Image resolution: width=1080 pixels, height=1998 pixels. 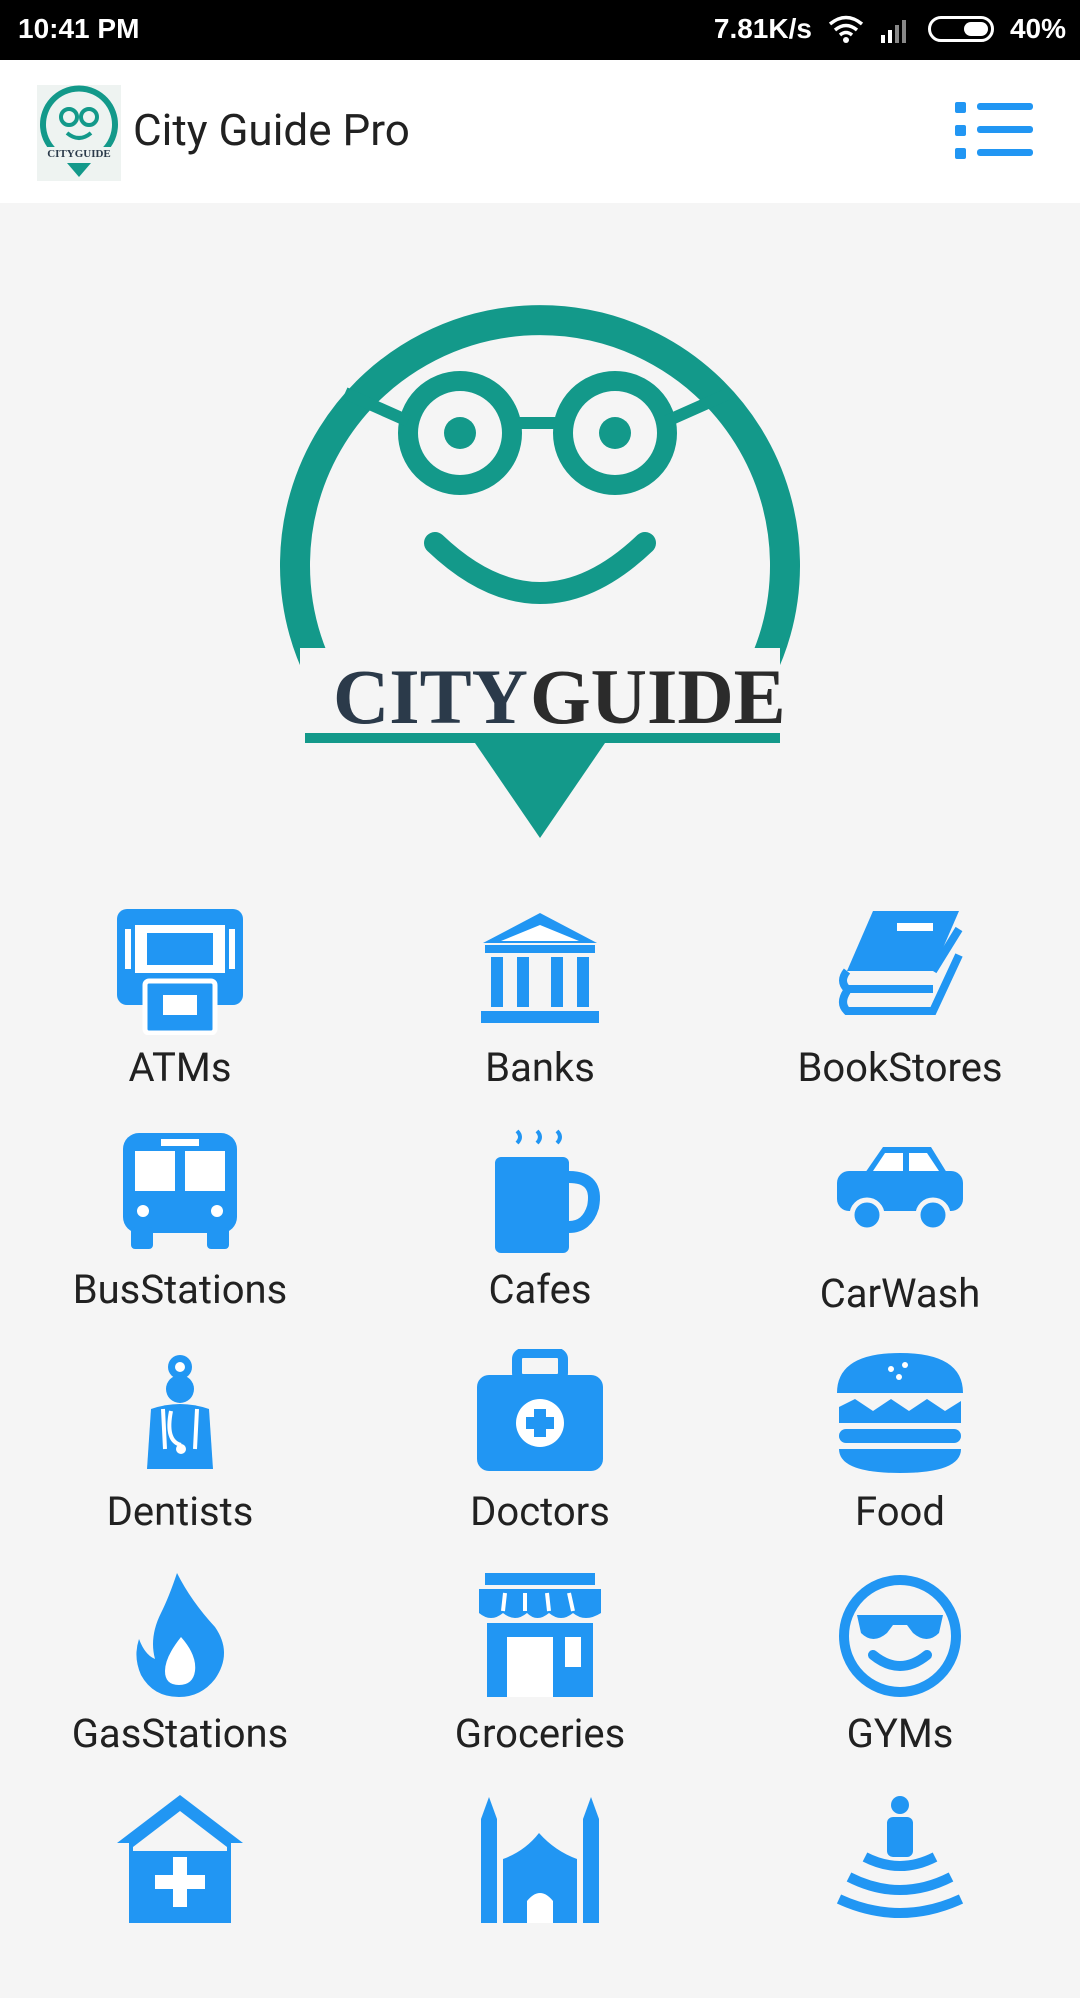 I want to click on bus-icon, so click(x=180, y=1191).